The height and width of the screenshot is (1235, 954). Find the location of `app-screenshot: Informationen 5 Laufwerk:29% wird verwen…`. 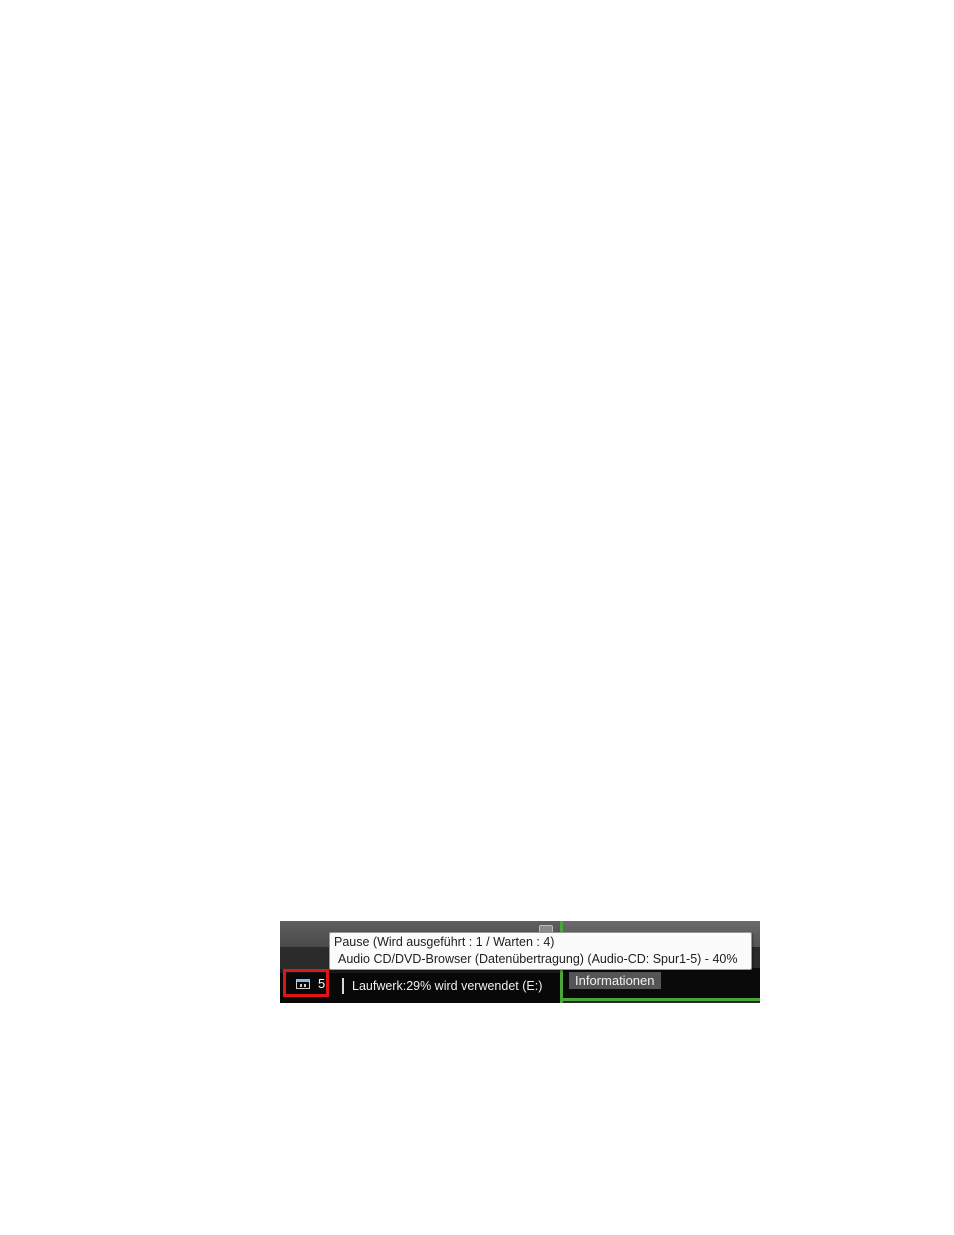

app-screenshot: Informationen 5 Laufwerk:29% wird verwen… is located at coordinates (520, 962).